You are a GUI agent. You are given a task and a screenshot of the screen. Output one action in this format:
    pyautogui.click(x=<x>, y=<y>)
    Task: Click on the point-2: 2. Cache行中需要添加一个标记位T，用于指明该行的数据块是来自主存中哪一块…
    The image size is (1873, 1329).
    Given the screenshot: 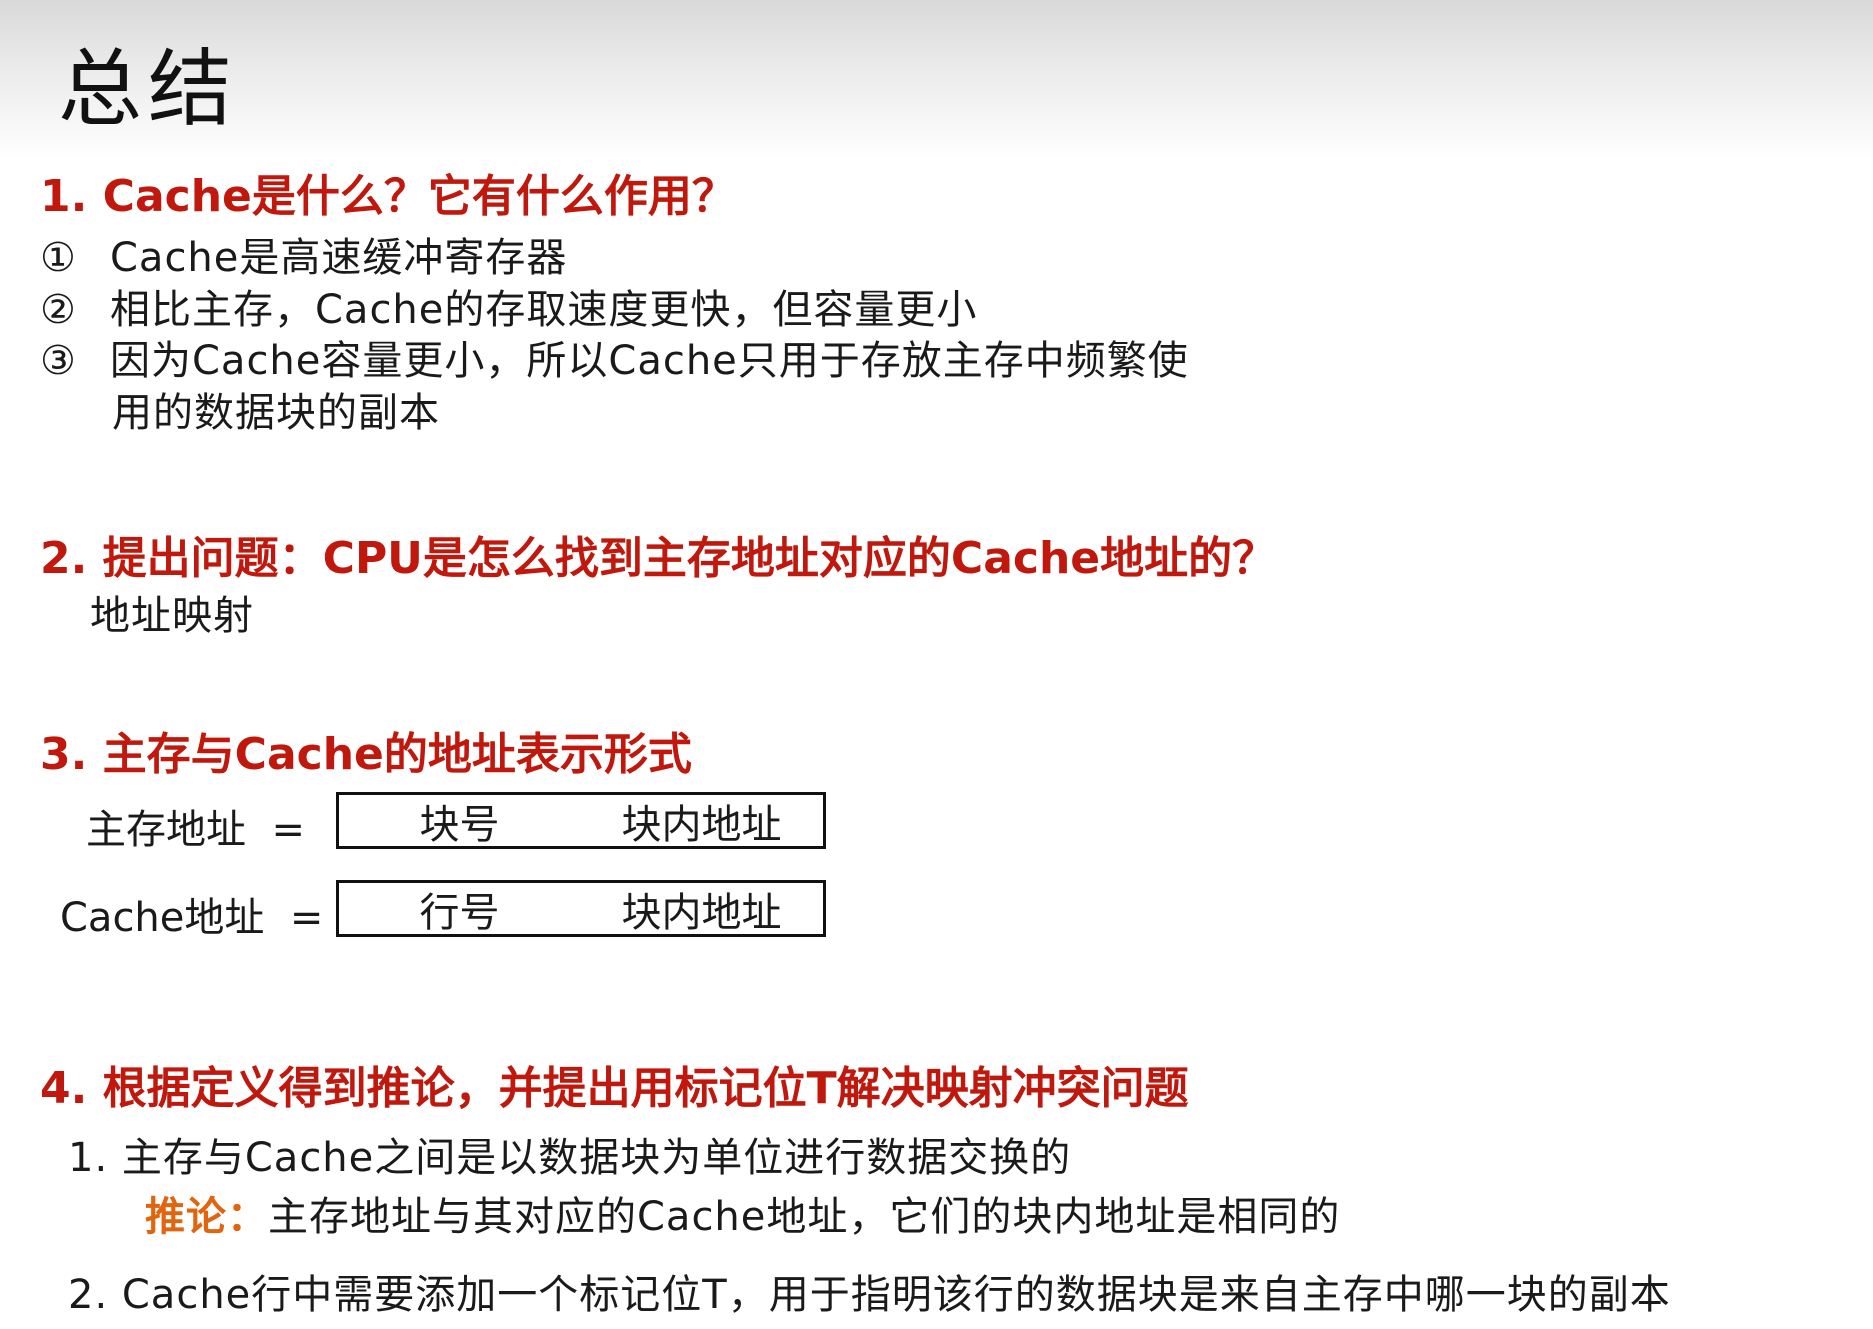 What is the action you would take?
    pyautogui.click(x=869, y=1295)
    